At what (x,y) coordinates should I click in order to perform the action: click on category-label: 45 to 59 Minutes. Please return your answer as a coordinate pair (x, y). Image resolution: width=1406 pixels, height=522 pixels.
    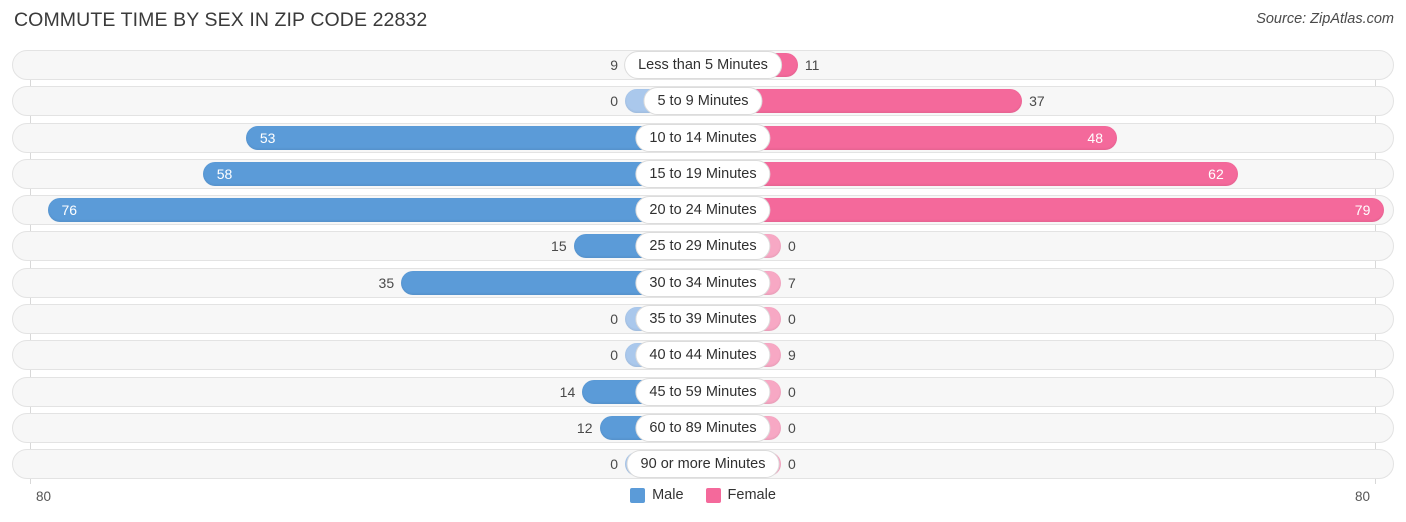
    Looking at the image, I should click on (703, 391).